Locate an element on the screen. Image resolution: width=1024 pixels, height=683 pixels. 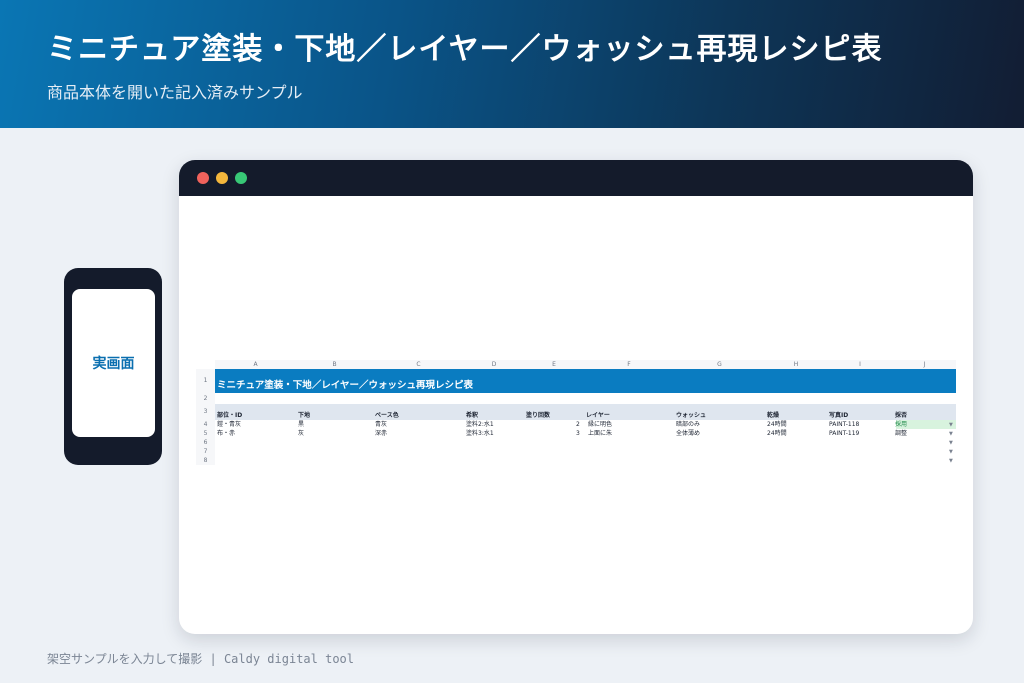
sheet-banner: ミニチュア塗装・下地／レイヤー／ウォッシュ再現レシピ表 is located at coordinates (585, 381).